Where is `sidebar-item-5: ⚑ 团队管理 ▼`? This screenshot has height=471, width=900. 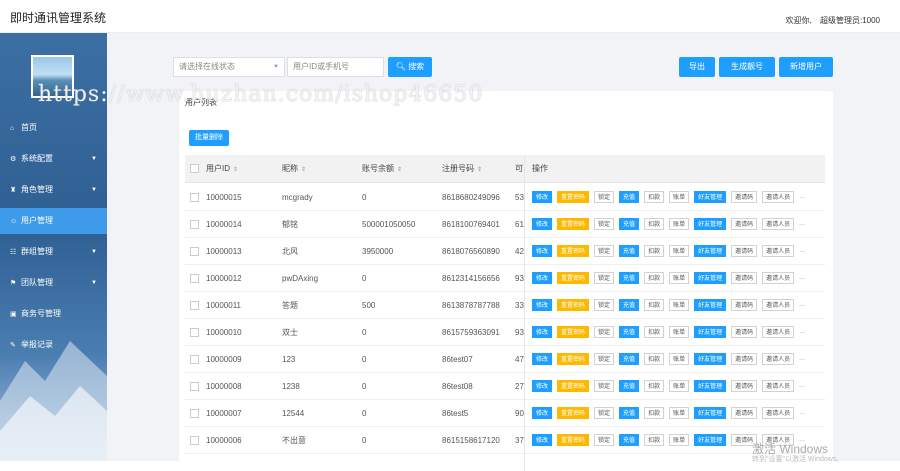
sidebar-item-5: ⚑ 团队管理 ▼ is located at coordinates (53, 283).